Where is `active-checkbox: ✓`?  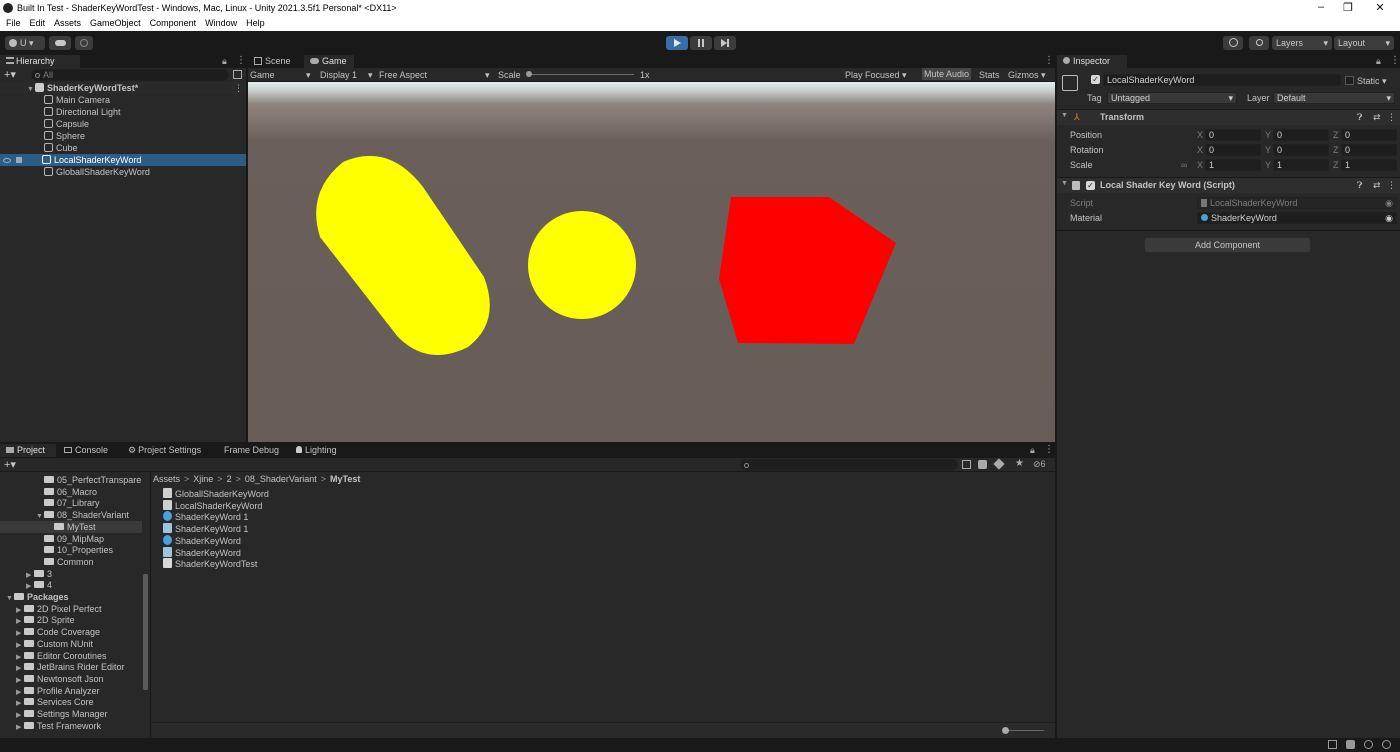
active-checkbox: ✓ is located at coordinates (1095, 79).